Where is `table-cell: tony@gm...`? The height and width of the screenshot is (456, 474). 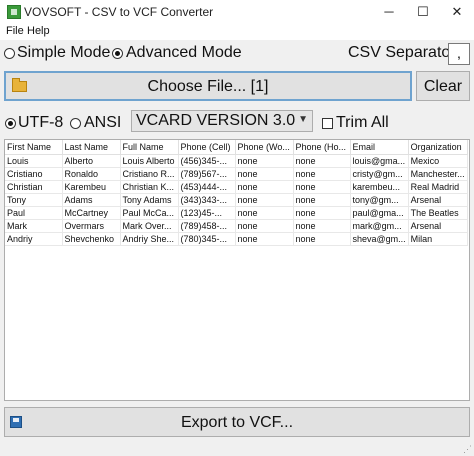 table-cell: tony@gm... is located at coordinates (379, 200).